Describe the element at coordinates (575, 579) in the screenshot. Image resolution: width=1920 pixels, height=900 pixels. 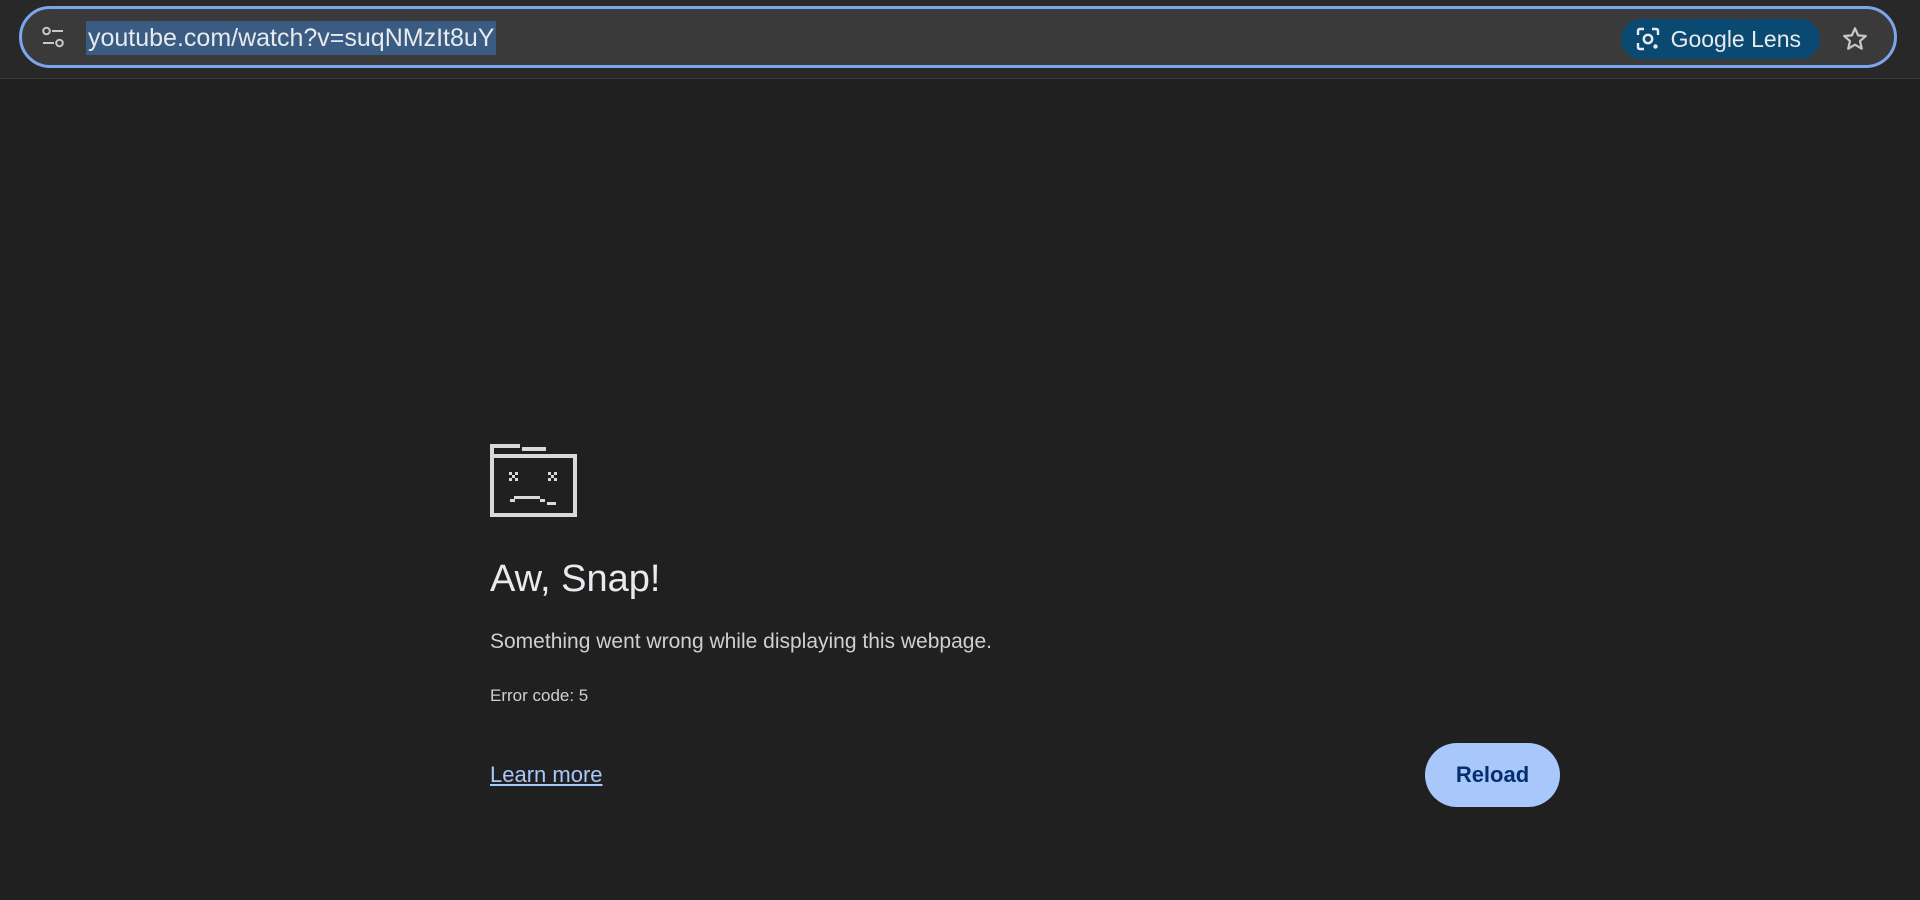
I see `error-title: Aw, Snap!` at that location.